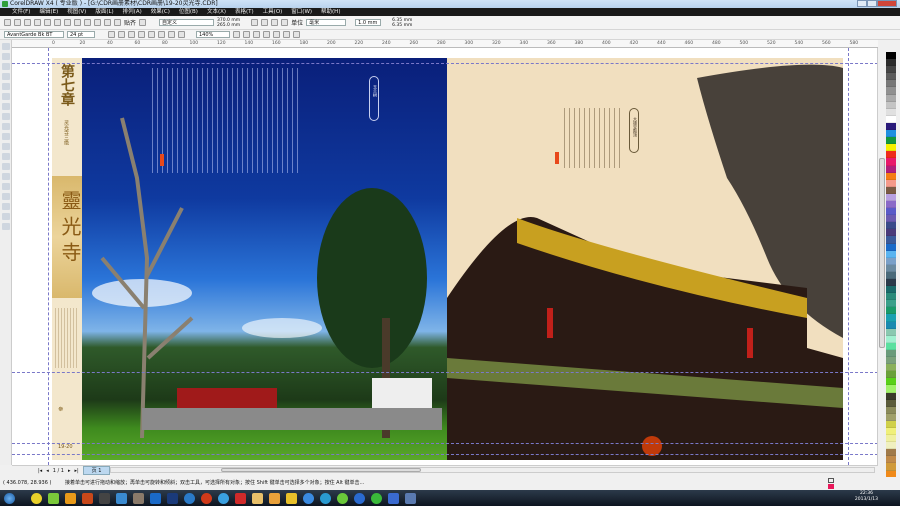 Image resolution: width=900 pixels, height=506 pixels. Describe the element at coordinates (492, 470) in the screenshot. I see `horizontal-scrollbar` at that location.